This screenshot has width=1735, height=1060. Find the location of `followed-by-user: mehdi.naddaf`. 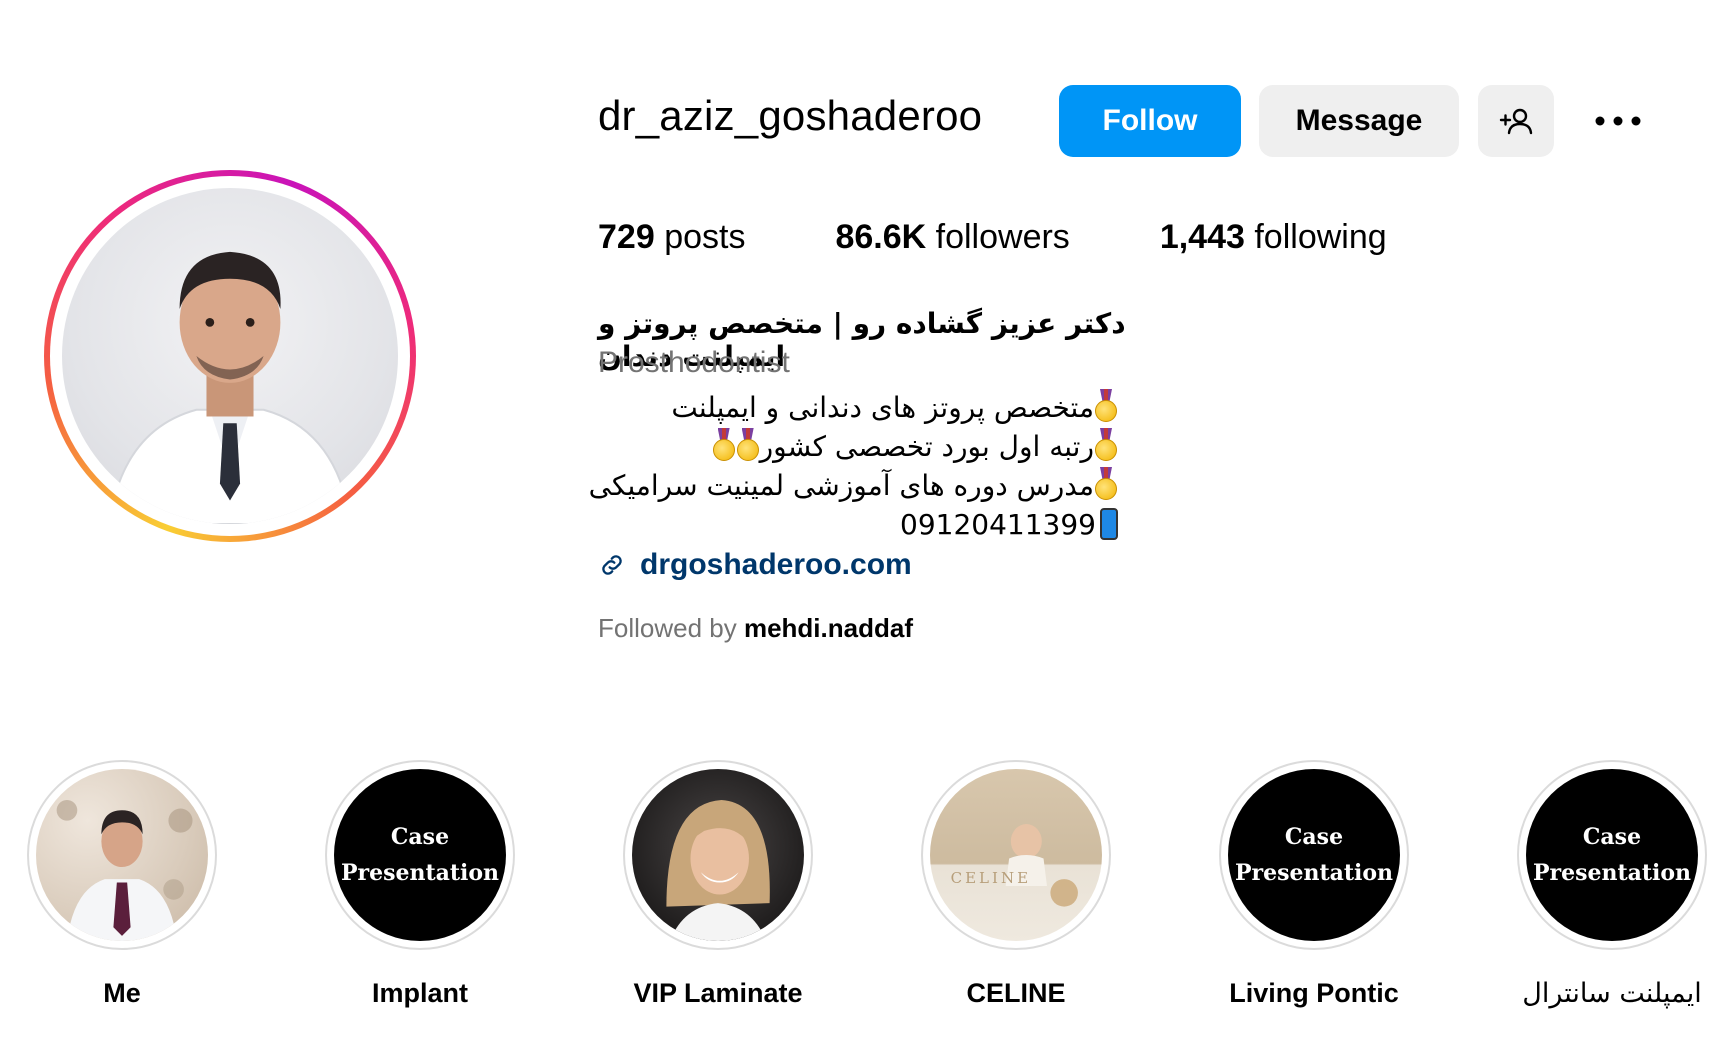

followed-by-user: mehdi.naddaf is located at coordinates (828, 628).